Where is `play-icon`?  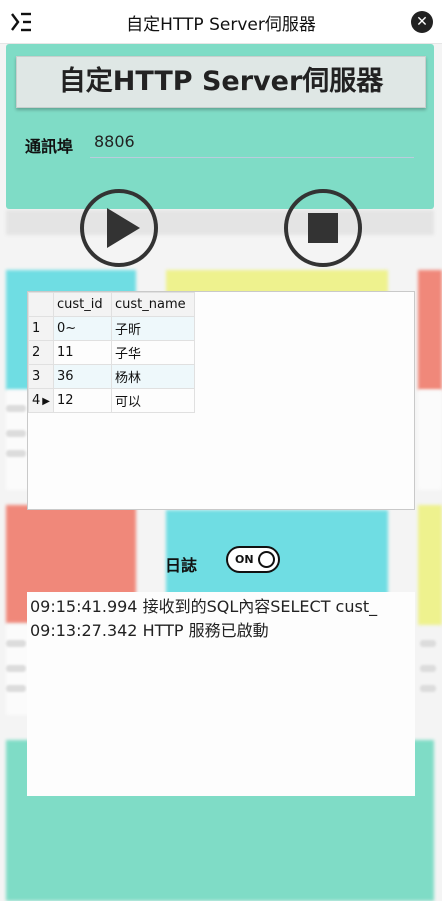 play-icon is located at coordinates (119, 228).